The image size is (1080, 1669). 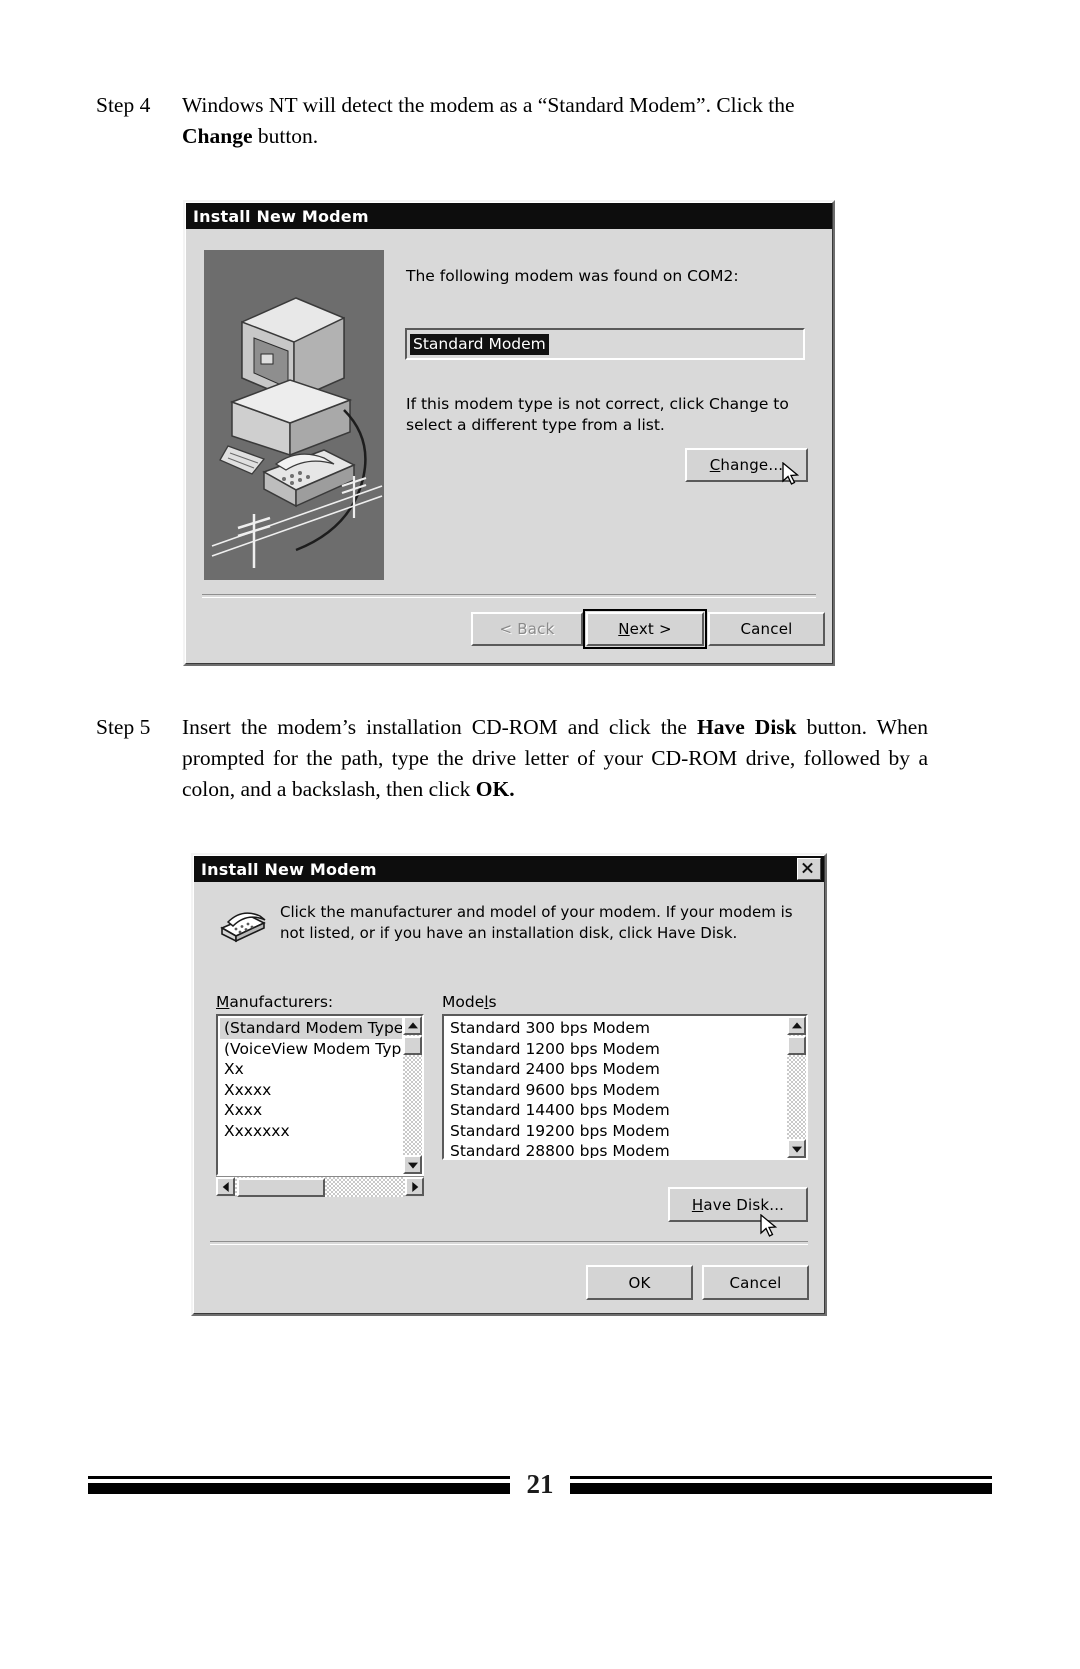 What do you see at coordinates (311, 1069) in the screenshot?
I see `list-item: Xx` at bounding box center [311, 1069].